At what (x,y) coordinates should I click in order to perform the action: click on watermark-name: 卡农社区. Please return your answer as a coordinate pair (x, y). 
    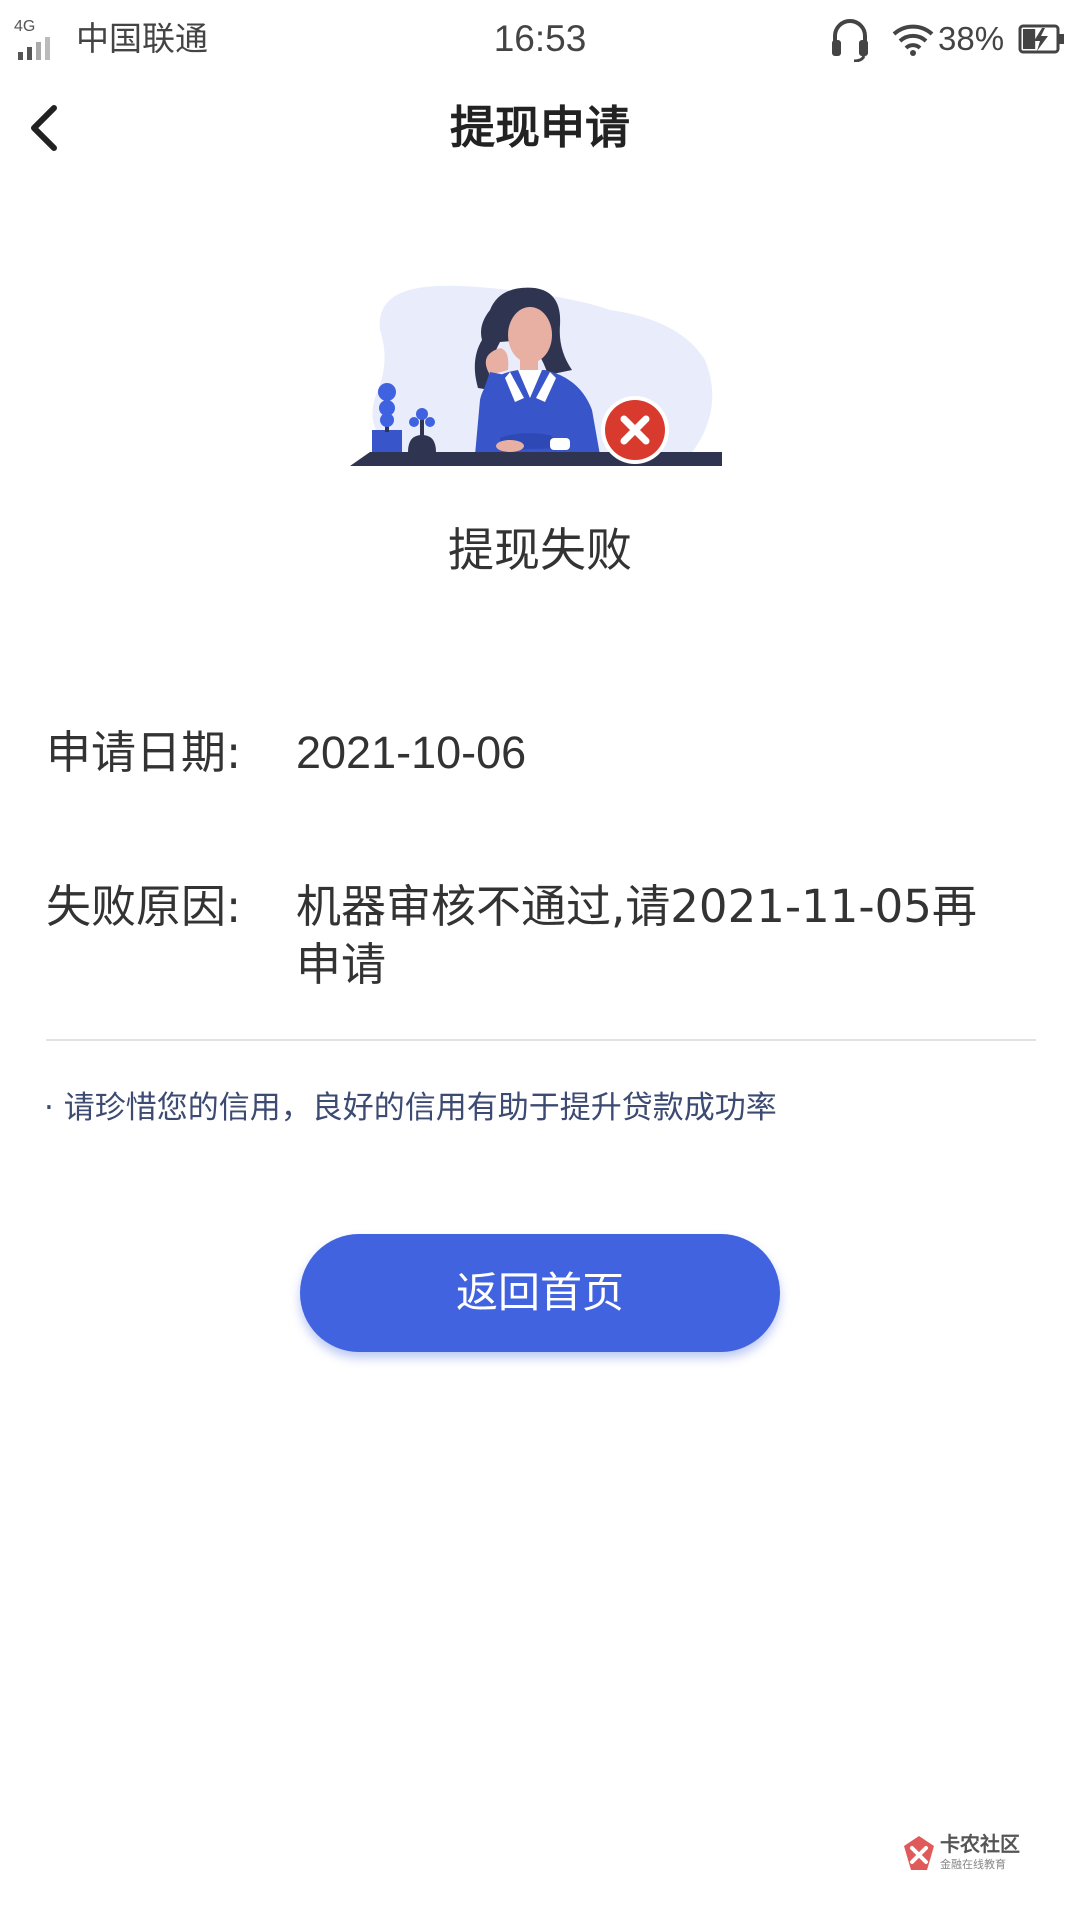
    Looking at the image, I should click on (980, 1844).